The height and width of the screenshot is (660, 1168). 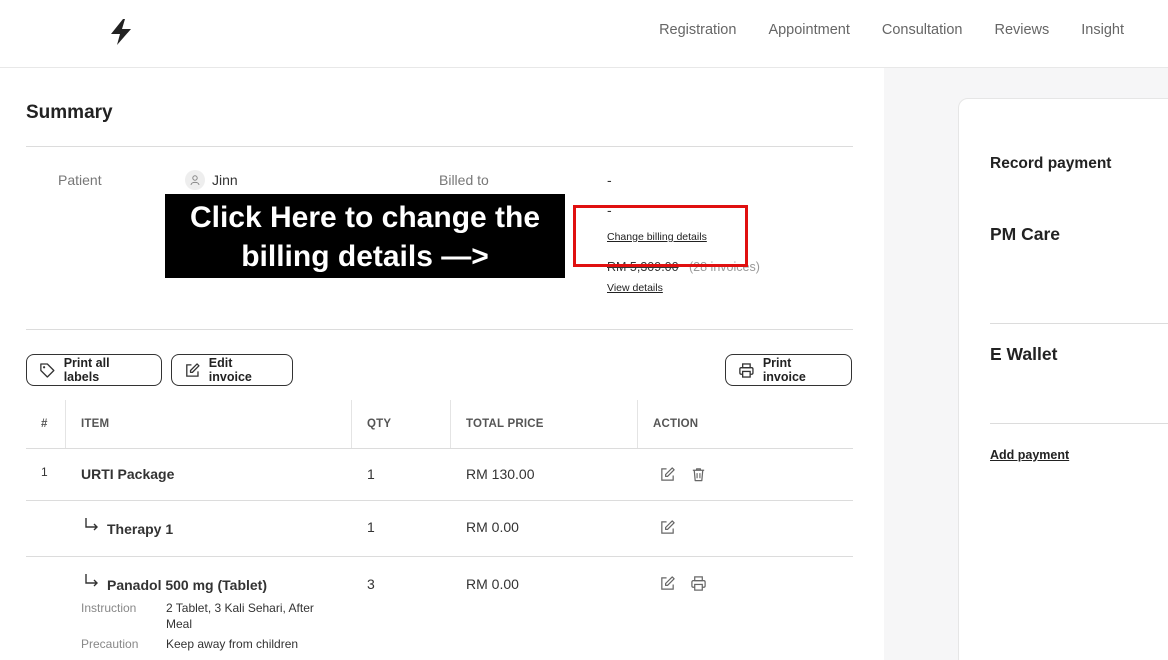 I want to click on payment-method-pm-care: PM Care, so click(x=1025, y=234).